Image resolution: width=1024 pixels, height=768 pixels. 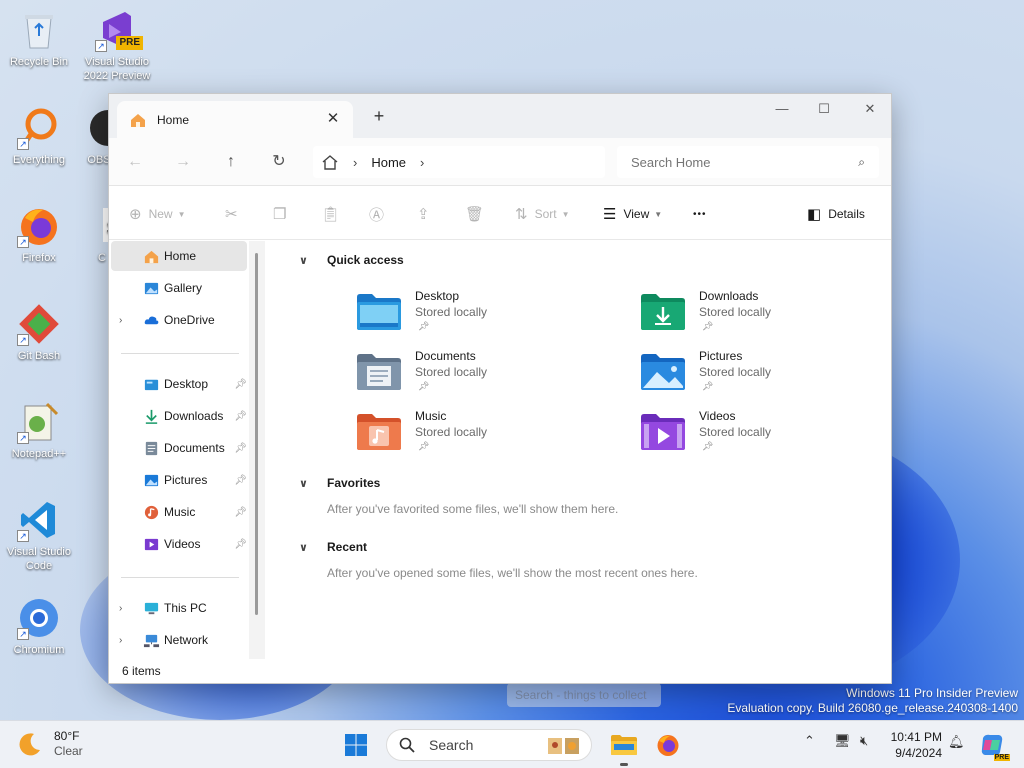 I want to click on back-button: ←, so click(x=135, y=162).